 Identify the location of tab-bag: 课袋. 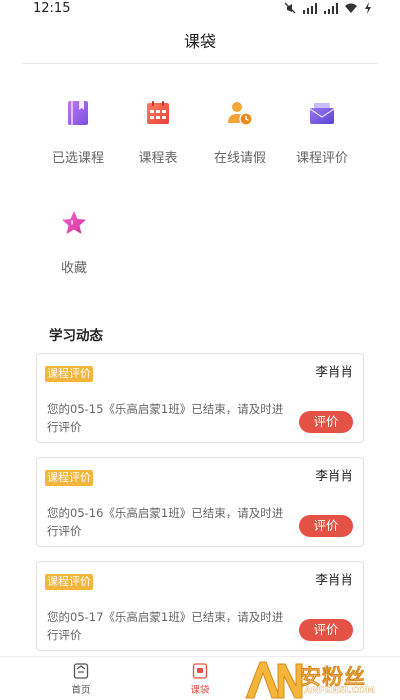
(200, 679).